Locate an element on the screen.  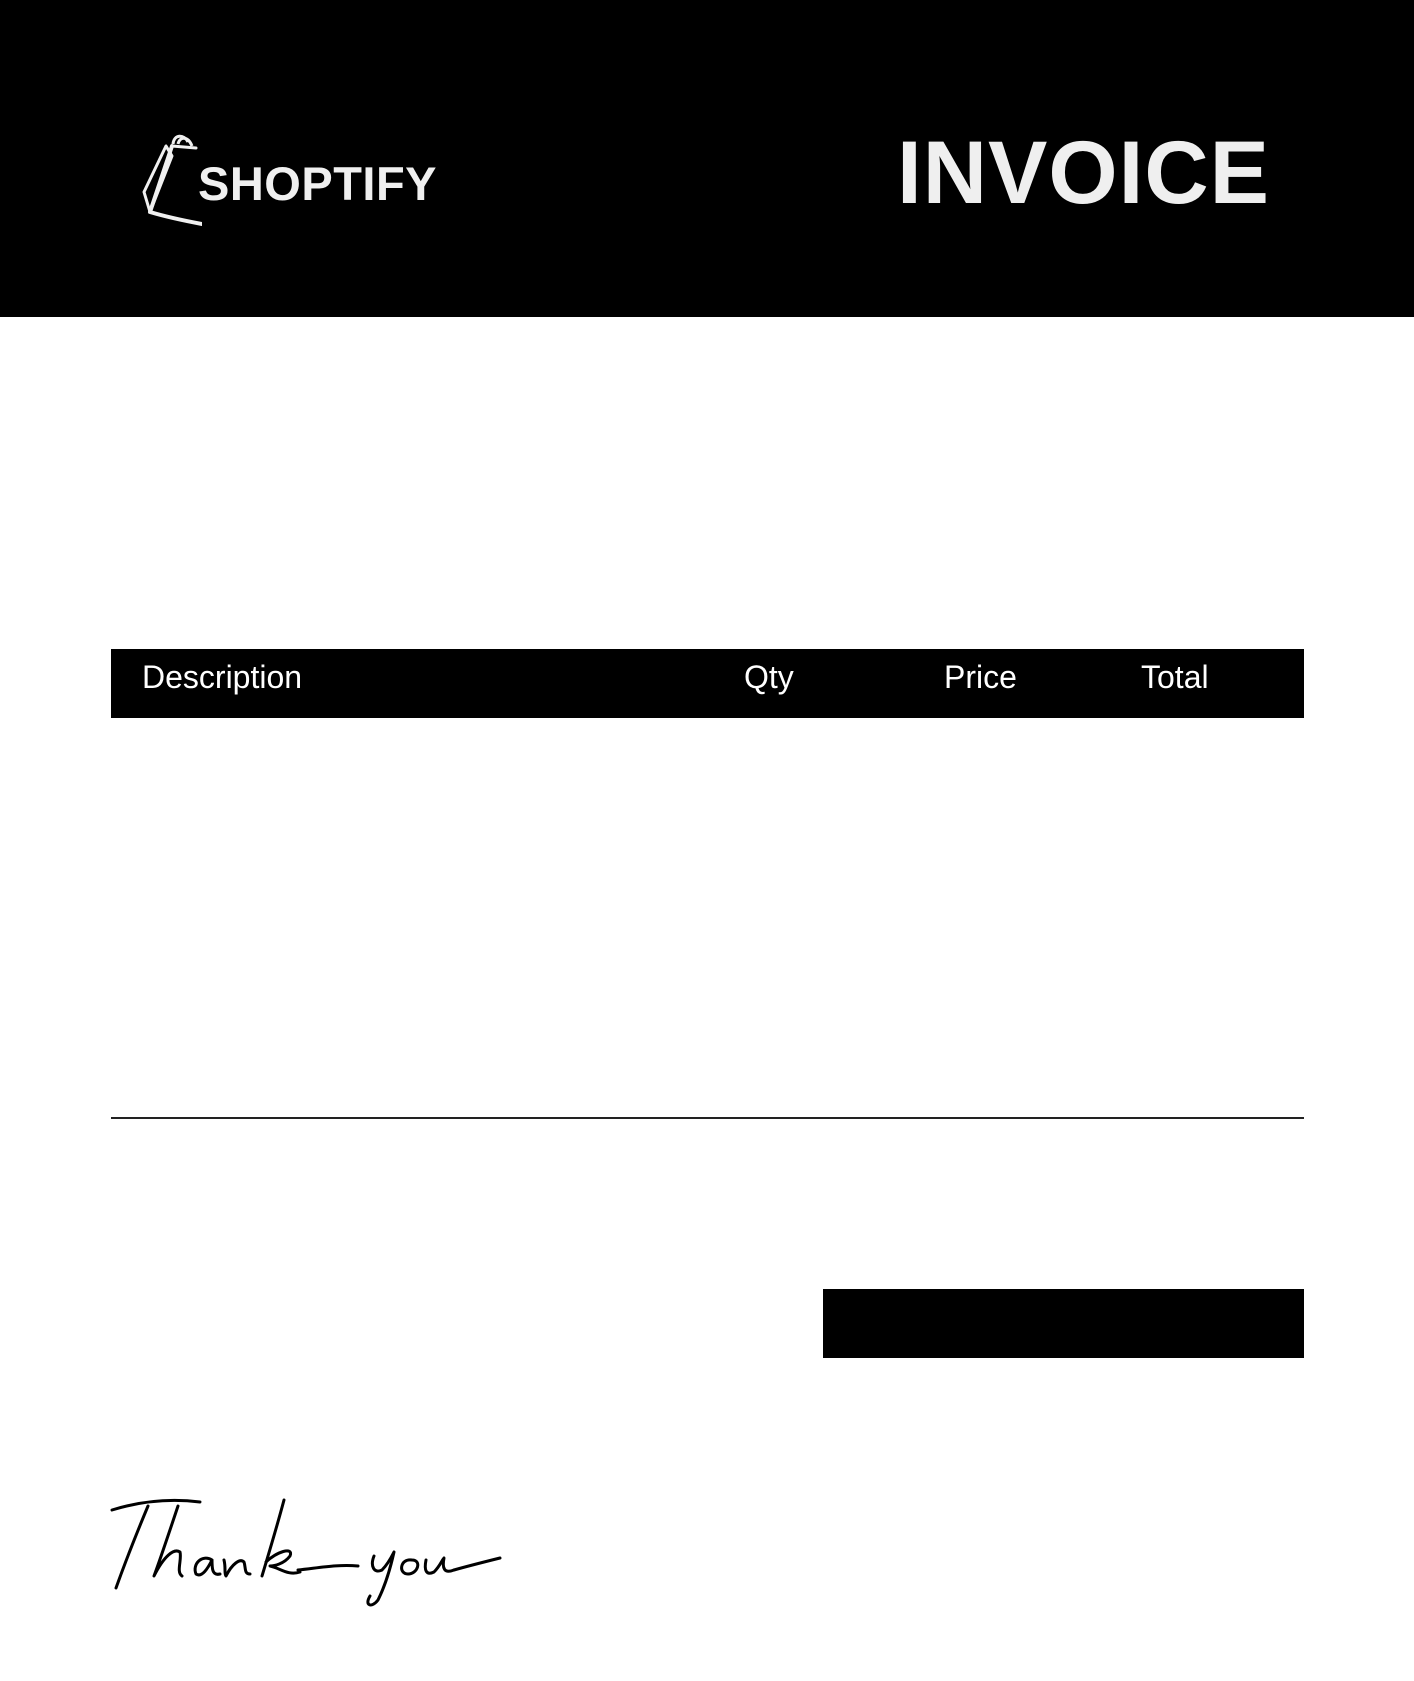
grand-total-box is located at coordinates (1063, 1323).